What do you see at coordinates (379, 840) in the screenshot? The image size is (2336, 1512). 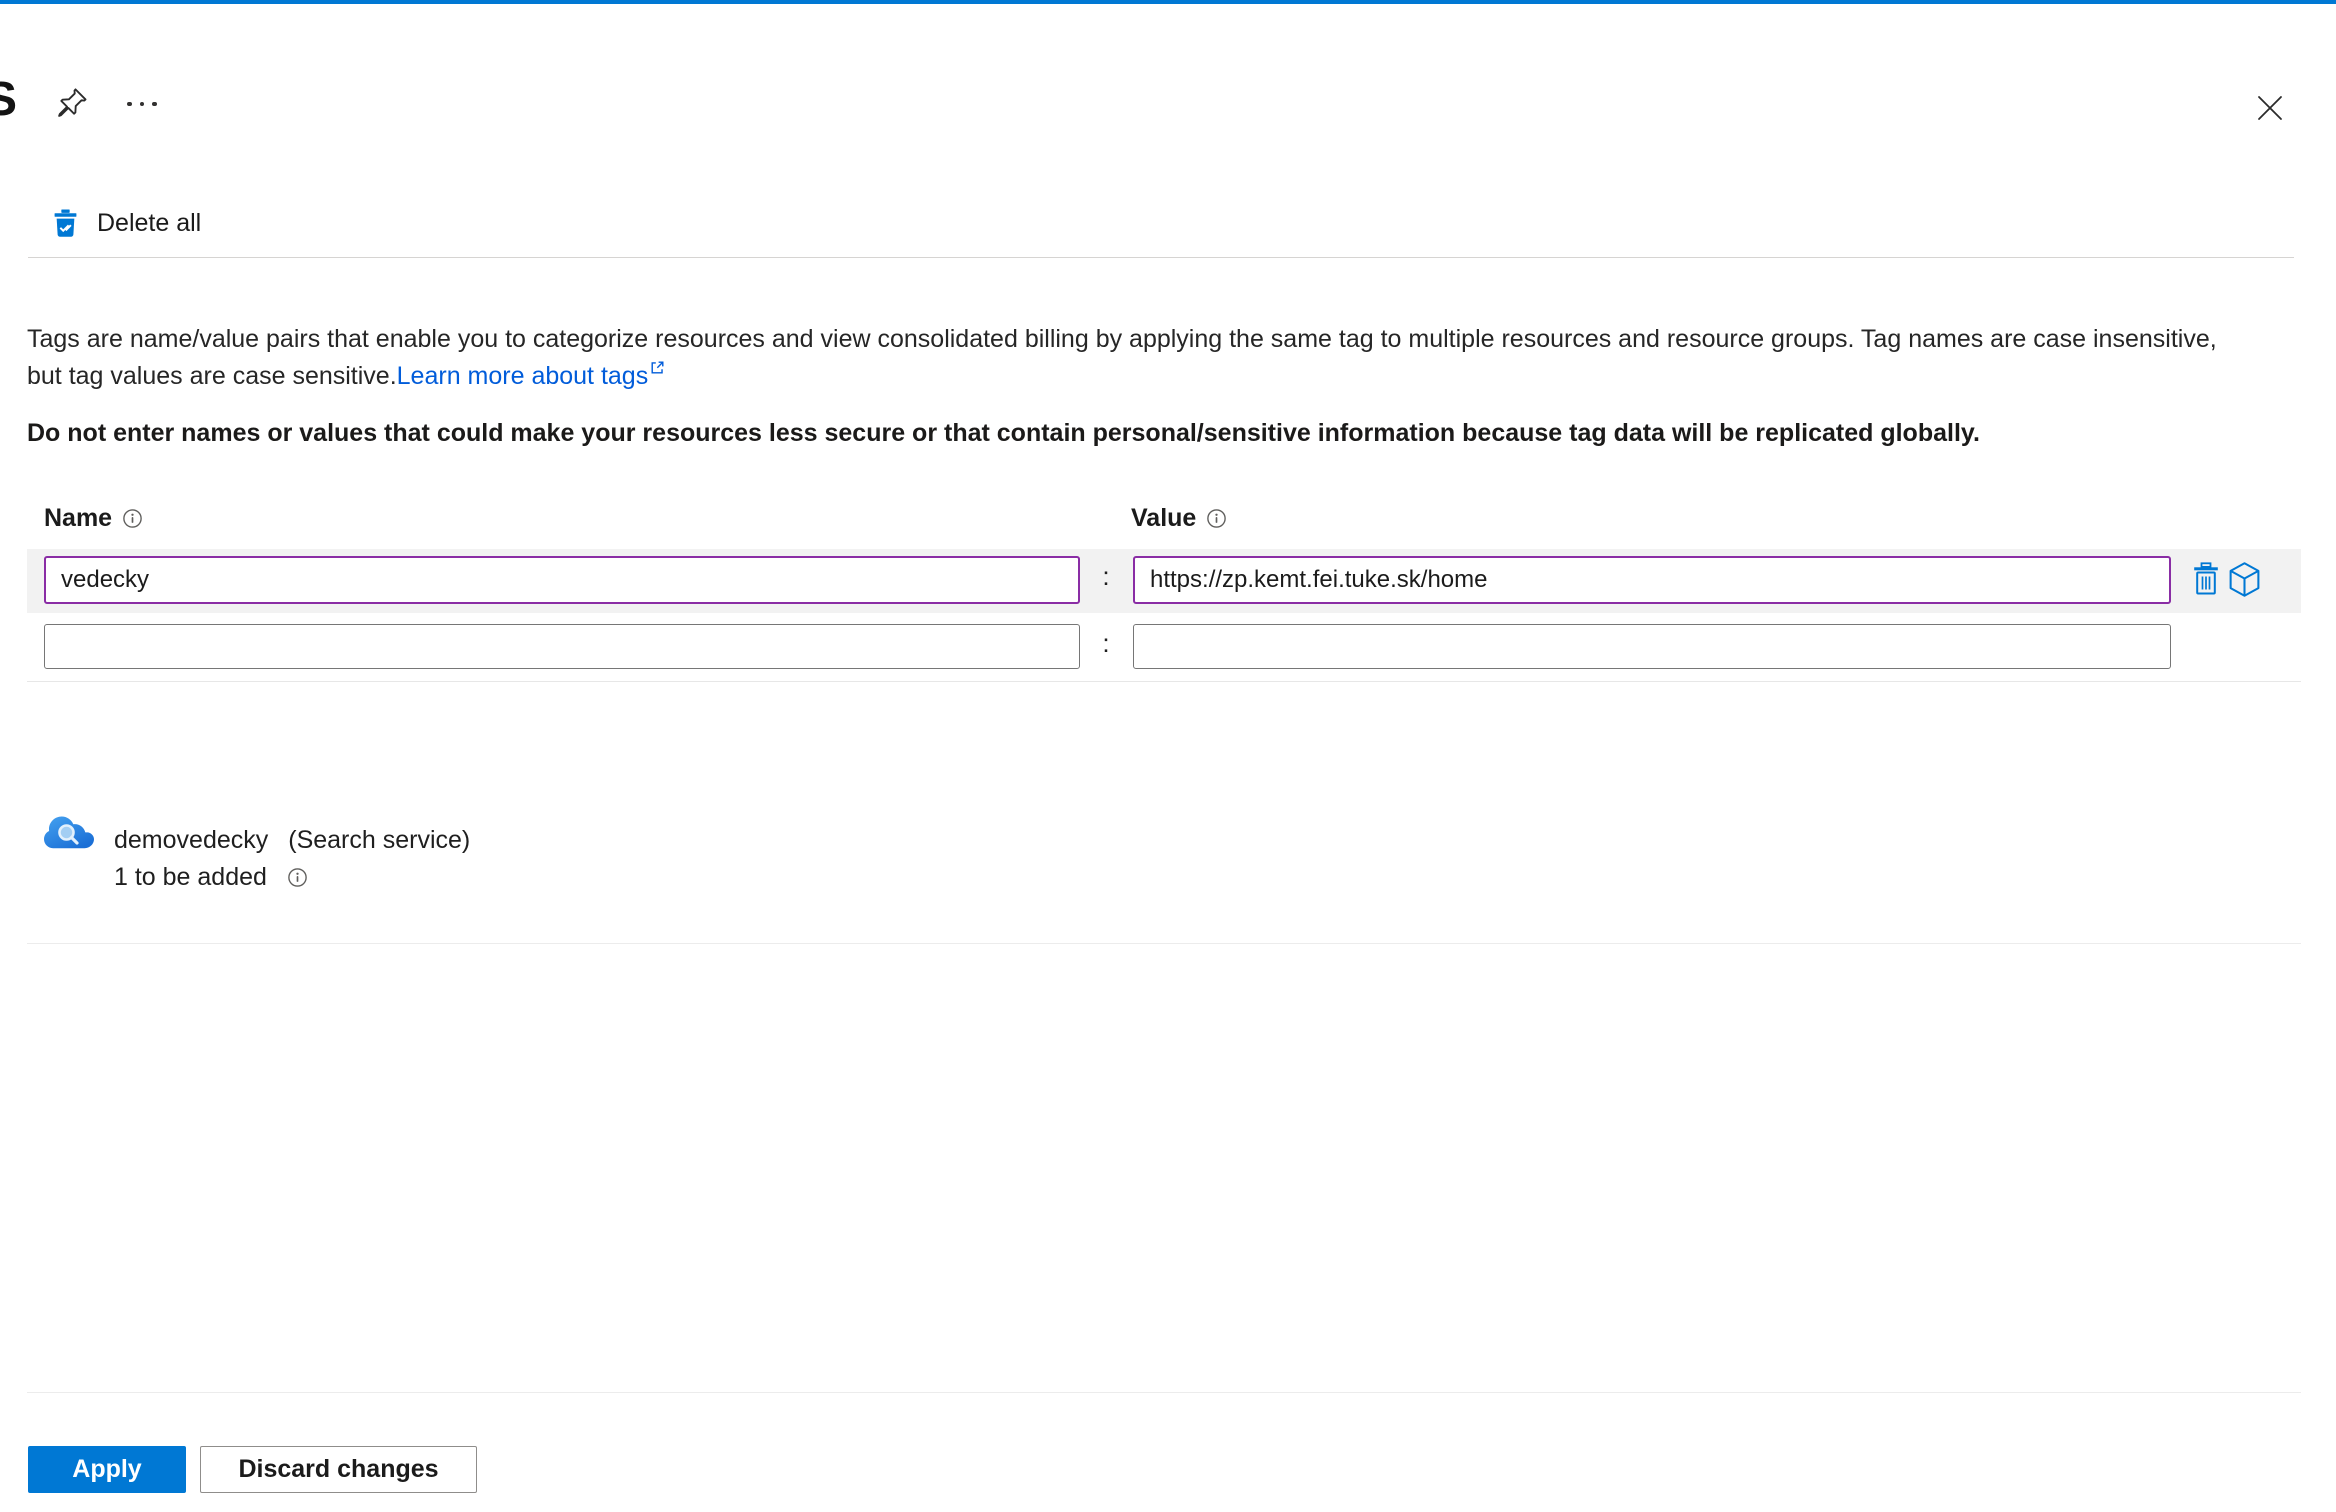 I see `resource-type: (Search service)` at bounding box center [379, 840].